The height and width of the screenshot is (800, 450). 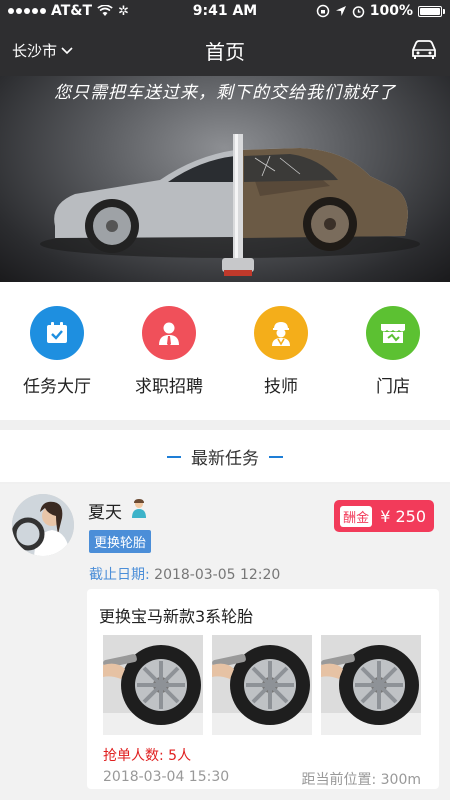 I want to click on banner-caption: 您只需把车送过来，剩下的交给我们就好了, so click(x=225, y=93).